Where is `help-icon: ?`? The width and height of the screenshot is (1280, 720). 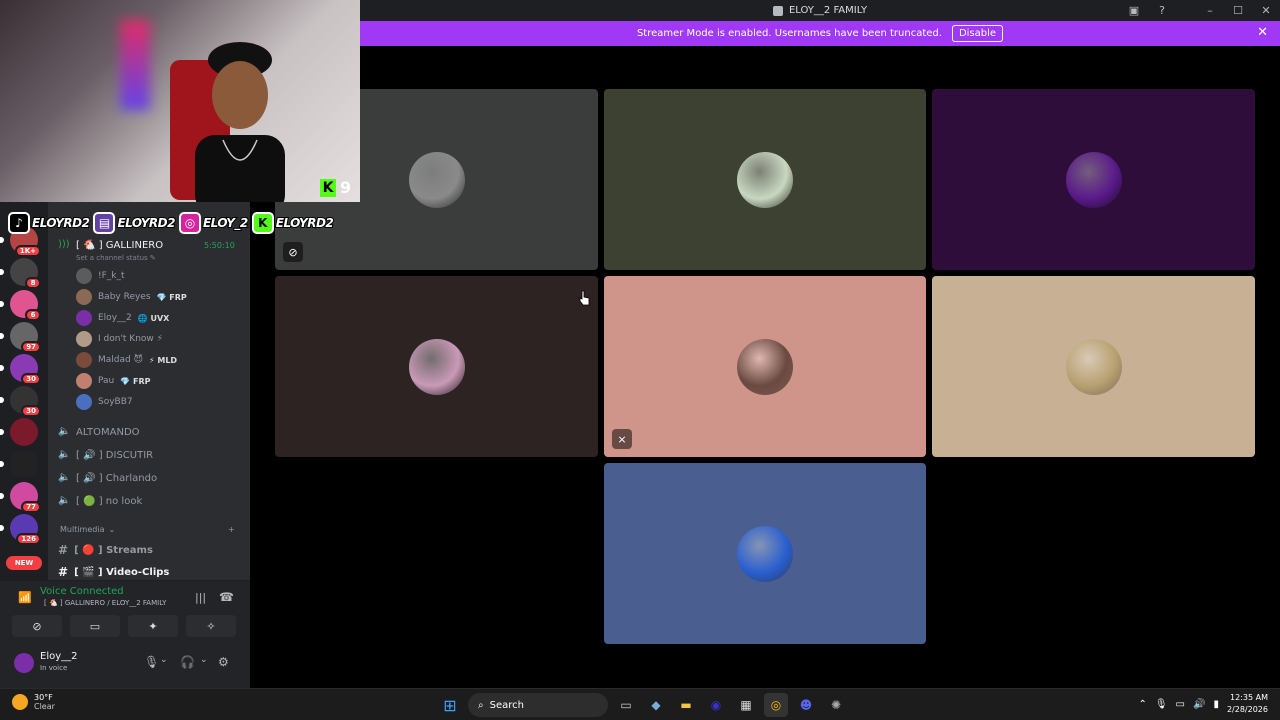
help-icon: ? is located at coordinates (1162, 10).